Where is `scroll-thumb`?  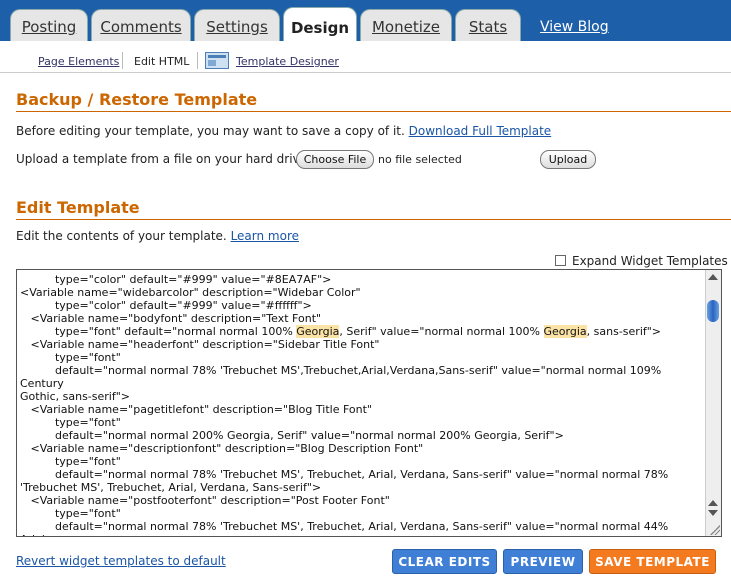
scroll-thumb is located at coordinates (713, 311).